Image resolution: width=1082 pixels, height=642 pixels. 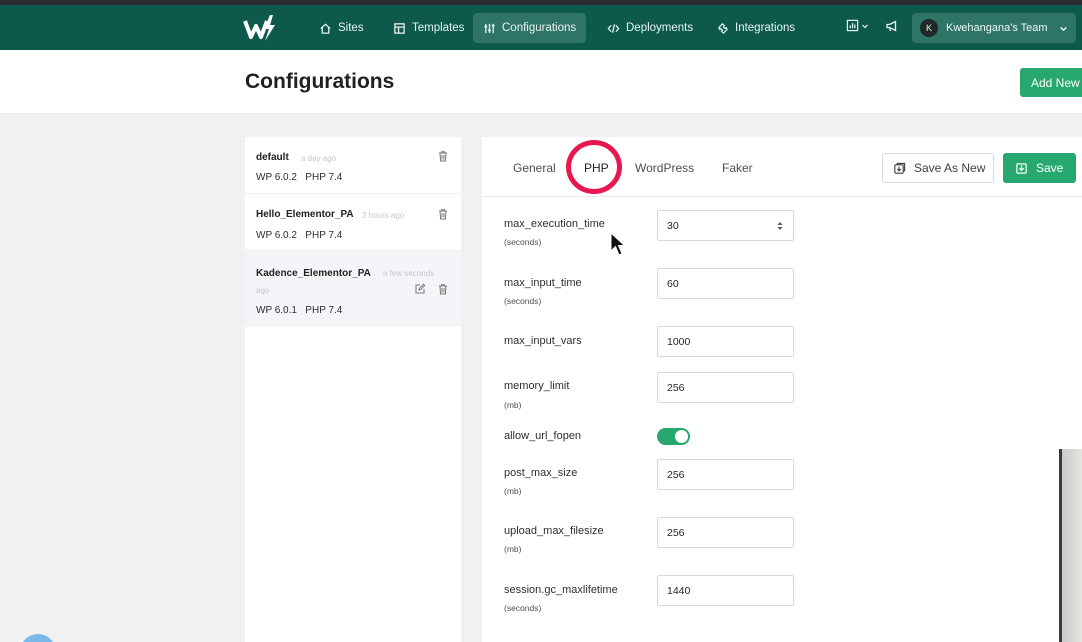 I want to click on max-execution-time-input, so click(x=725, y=225).